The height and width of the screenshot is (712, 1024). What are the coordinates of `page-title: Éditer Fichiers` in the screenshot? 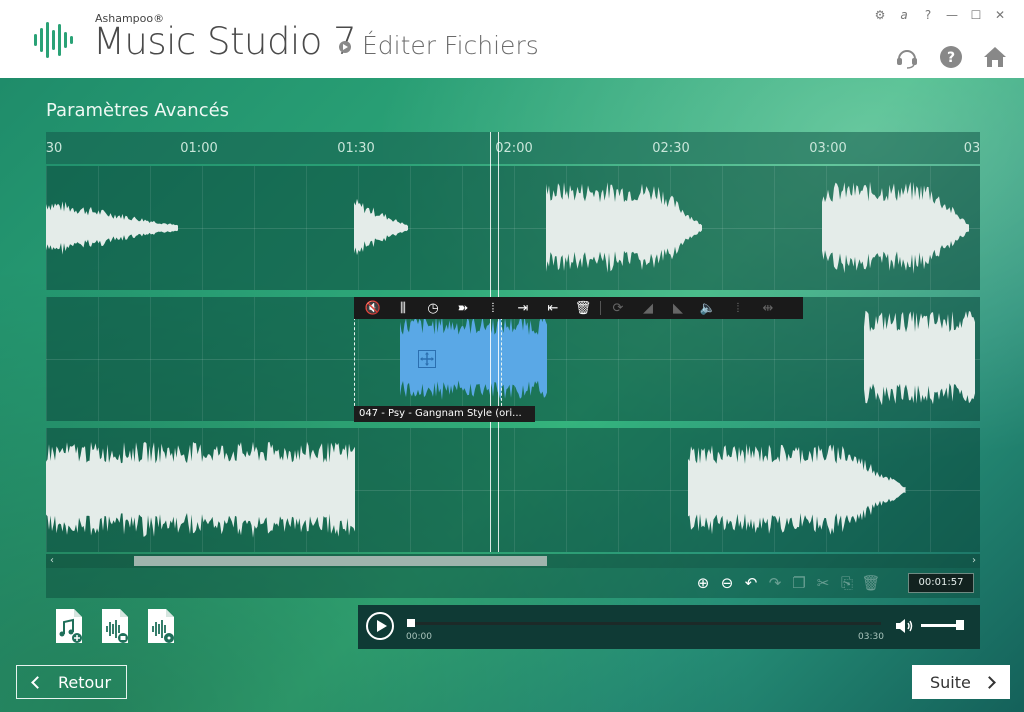 It's located at (450, 45).